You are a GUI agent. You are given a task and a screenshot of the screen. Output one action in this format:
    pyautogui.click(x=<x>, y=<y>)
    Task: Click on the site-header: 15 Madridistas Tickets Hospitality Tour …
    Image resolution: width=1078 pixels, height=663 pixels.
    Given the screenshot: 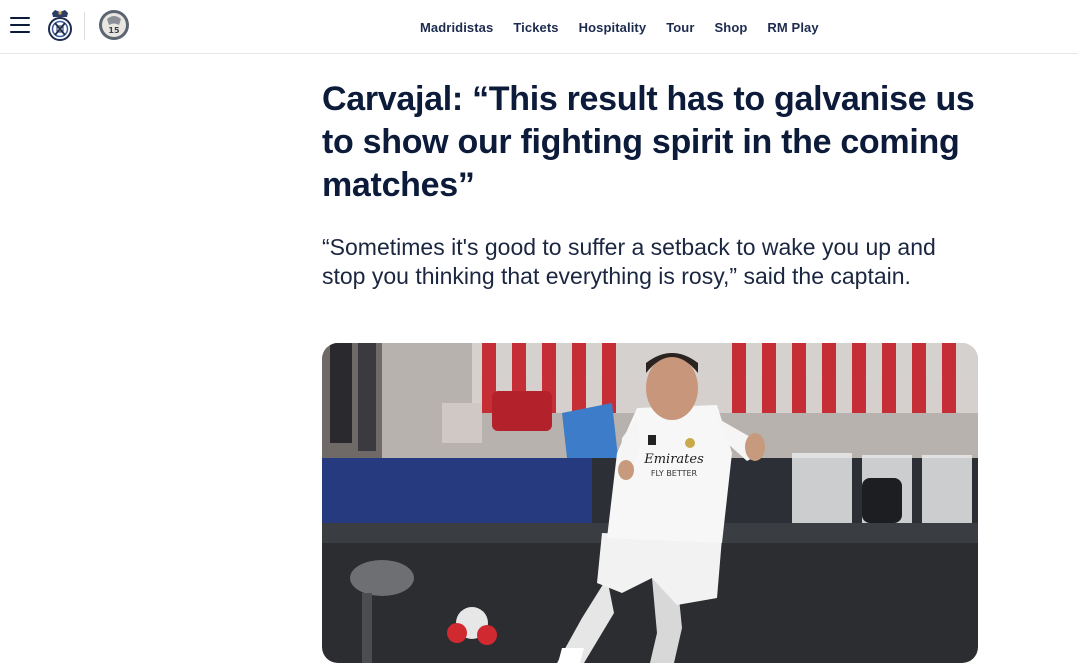 What is the action you would take?
    pyautogui.click(x=539, y=27)
    